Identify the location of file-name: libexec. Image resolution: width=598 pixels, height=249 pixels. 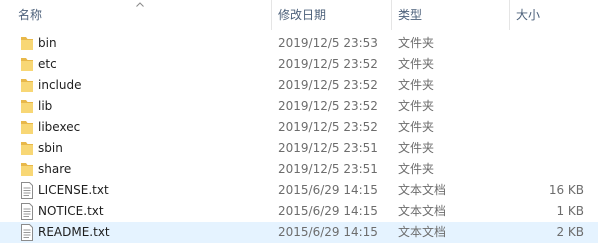
(59, 127).